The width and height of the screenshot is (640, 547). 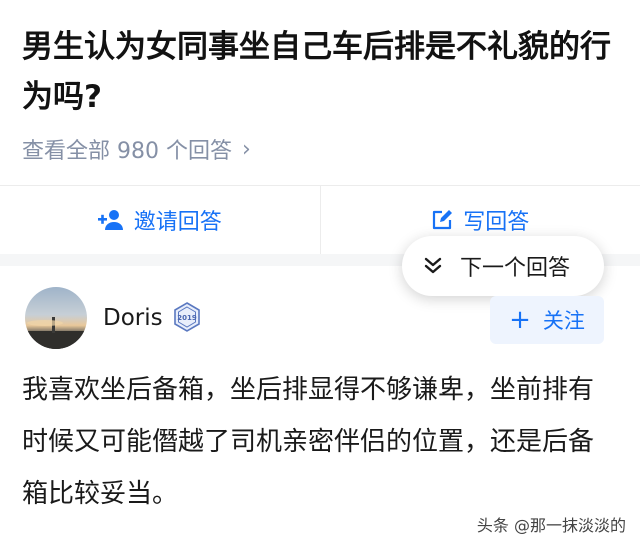 I want to click on plus-icon: +, so click(x=520, y=320).